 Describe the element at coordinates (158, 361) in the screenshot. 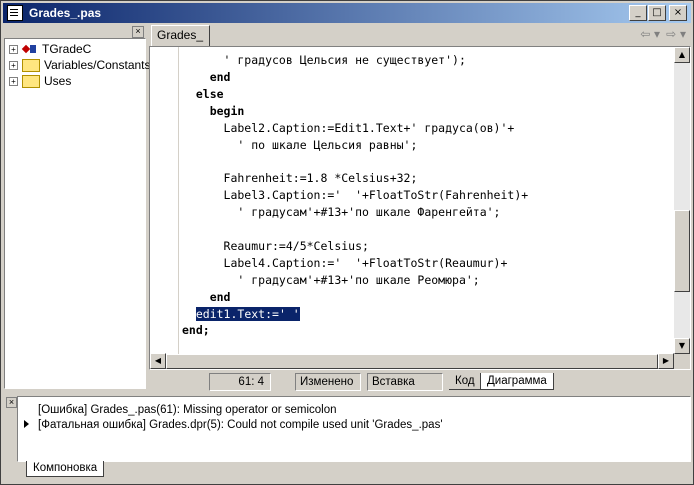

I see `scroll-left-icon: ◀` at that location.